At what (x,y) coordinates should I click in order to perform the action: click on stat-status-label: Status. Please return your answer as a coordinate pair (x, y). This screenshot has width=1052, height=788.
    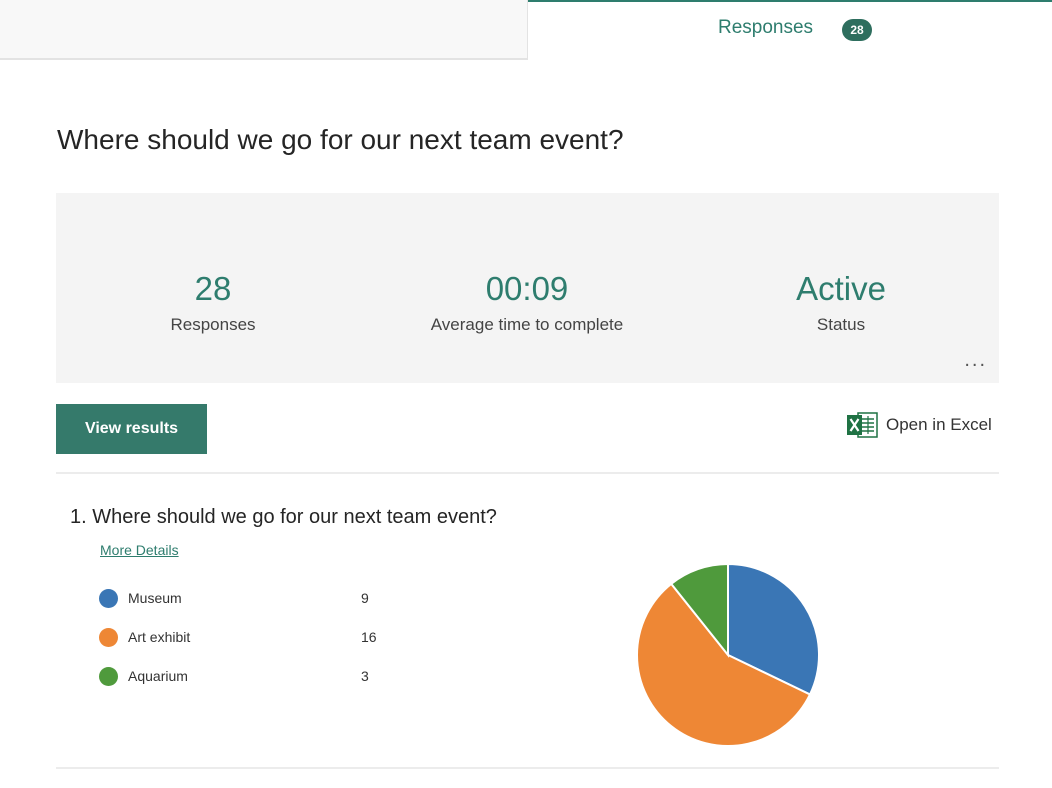
    Looking at the image, I should click on (841, 324).